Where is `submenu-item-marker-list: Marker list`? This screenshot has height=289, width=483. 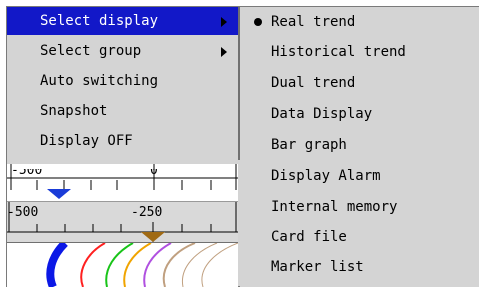 submenu-item-marker-list: Marker list is located at coordinates (359, 267).